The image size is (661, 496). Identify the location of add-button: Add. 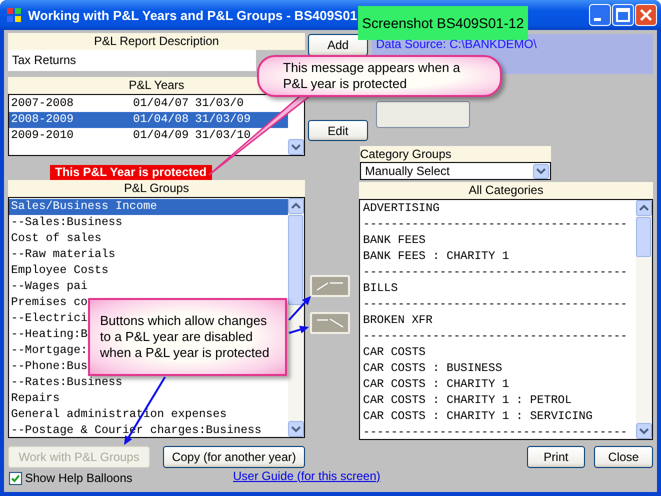
(338, 45).